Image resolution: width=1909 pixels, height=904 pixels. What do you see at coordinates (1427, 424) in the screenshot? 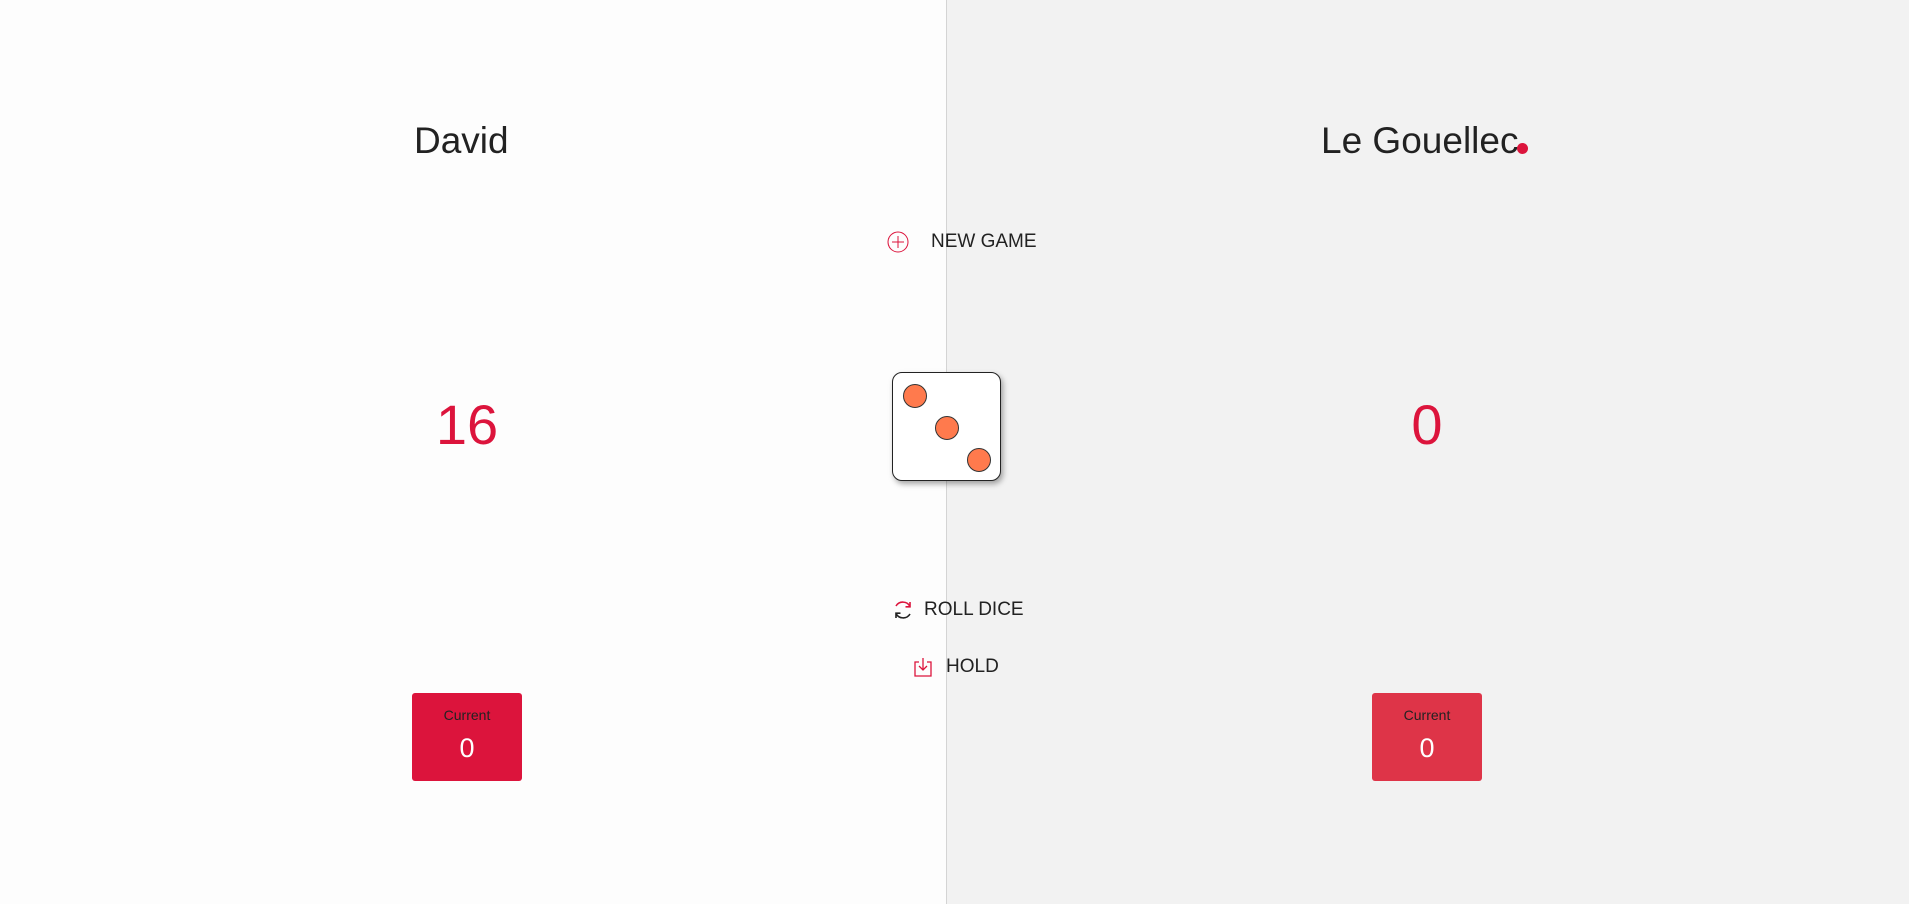
I see `player-2-score: 0` at bounding box center [1427, 424].